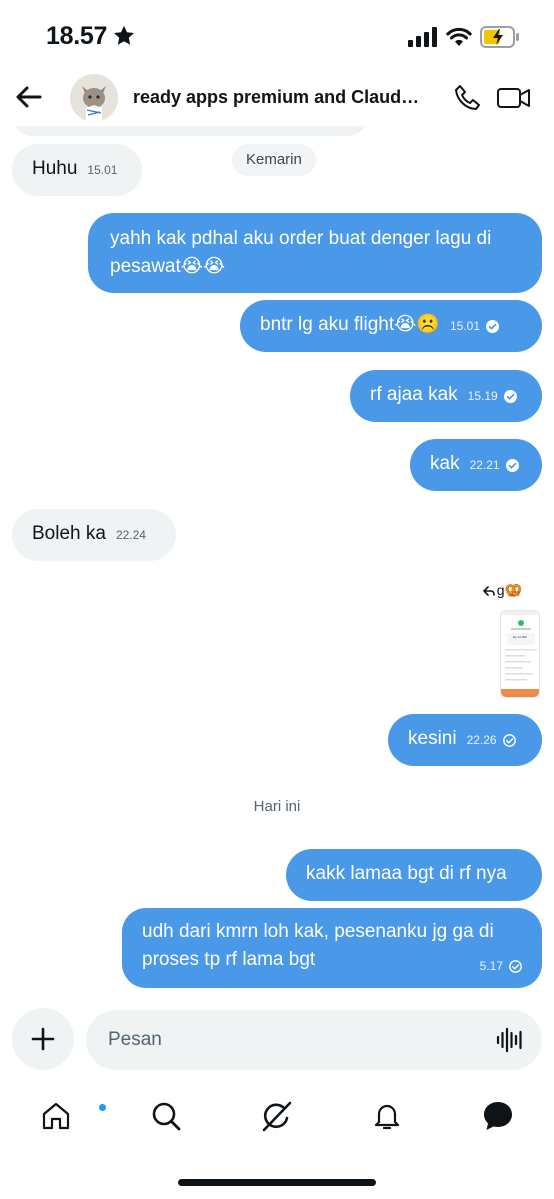 Image resolution: width=554 pixels, height=1199 pixels. Describe the element at coordinates (414, 394) in the screenshot. I see `message-text: rf ajaa kak` at that location.